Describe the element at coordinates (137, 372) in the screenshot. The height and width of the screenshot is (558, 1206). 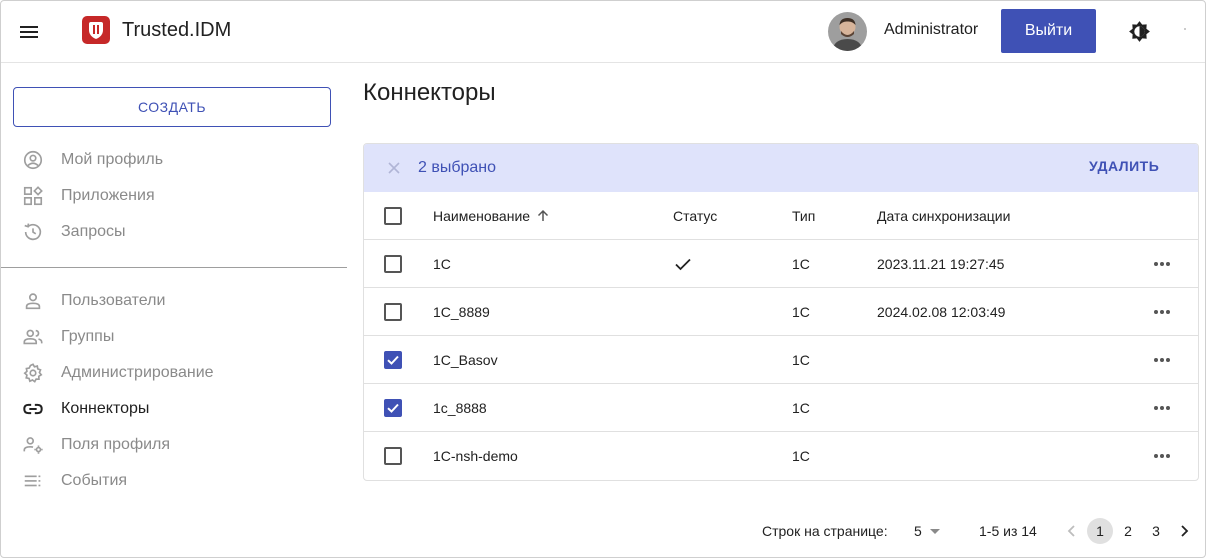
I see `sidebar-item-label: Администрирование` at that location.